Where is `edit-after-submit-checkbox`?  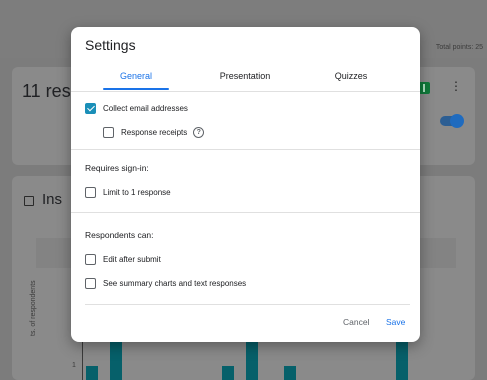
edit-after-submit-checkbox is located at coordinates (90, 259).